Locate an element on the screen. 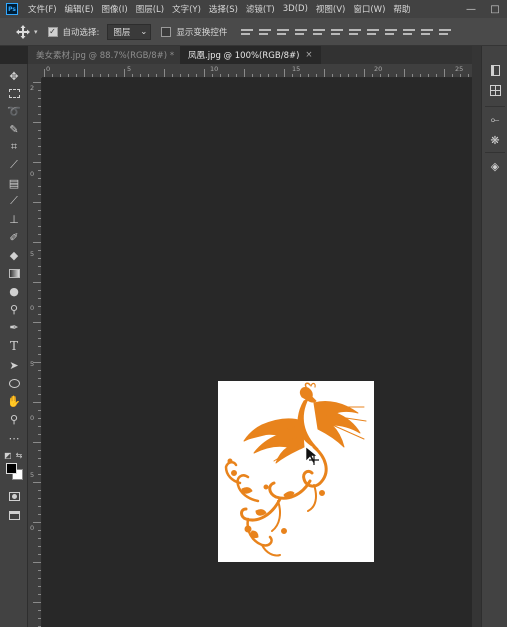 The height and width of the screenshot is (627, 507). quick-select-tool-icon: ✎ is located at coordinates (14, 129).